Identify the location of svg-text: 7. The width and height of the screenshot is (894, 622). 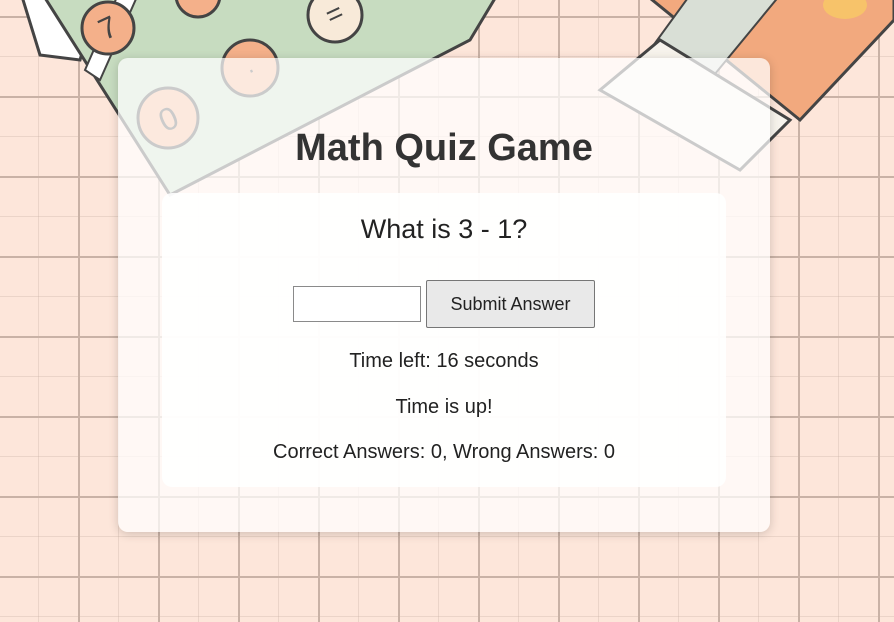
(108, 28).